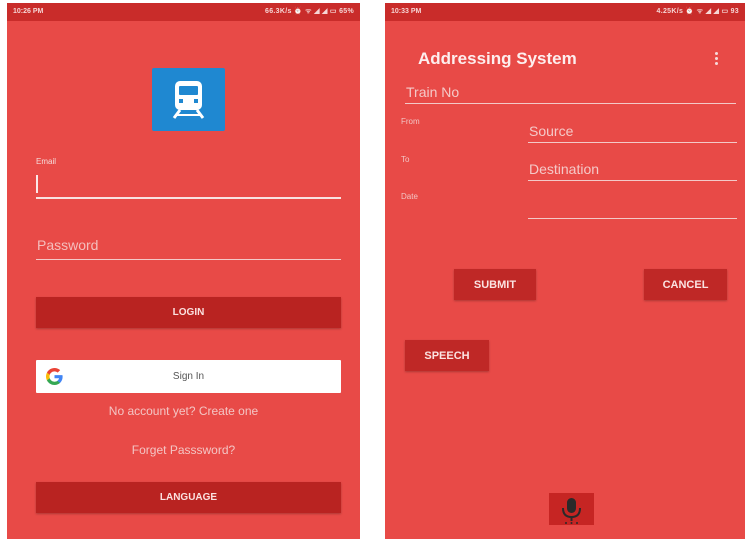 This screenshot has width=745, height=541. Describe the element at coordinates (37, 184) in the screenshot. I see `text-cursor` at that location.